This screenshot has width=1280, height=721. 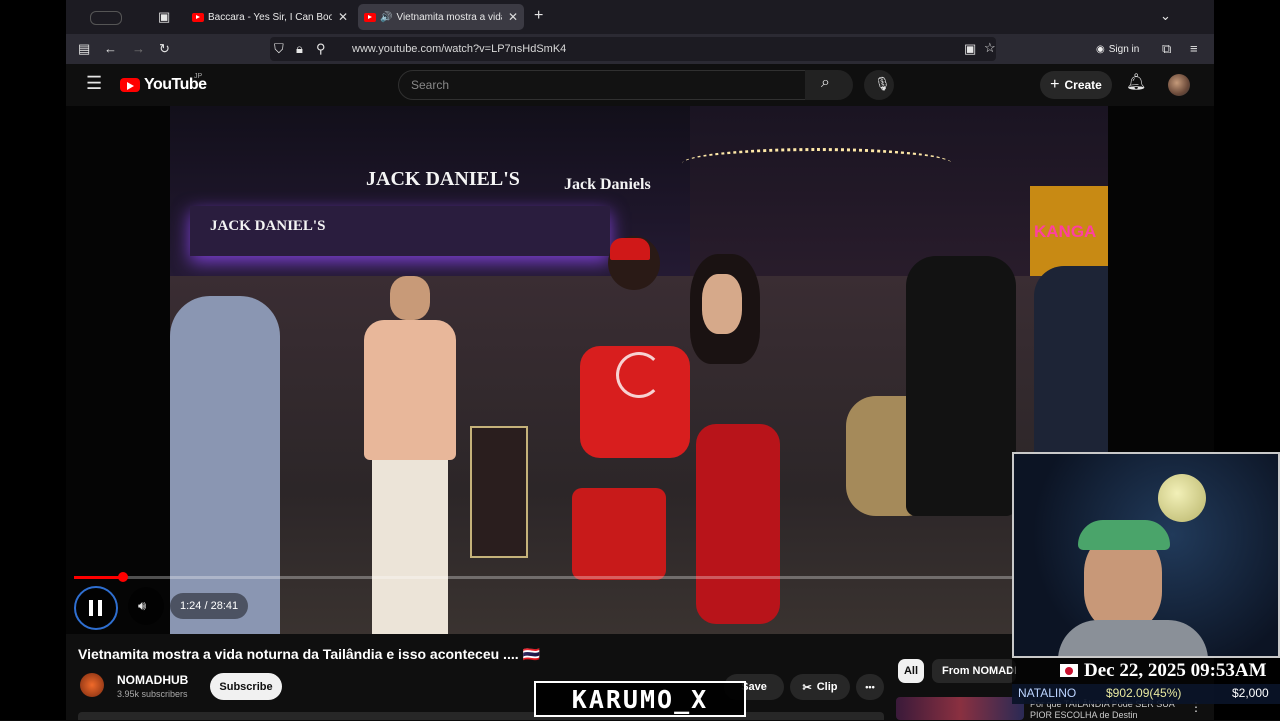 What do you see at coordinates (1179, 85) in the screenshot?
I see `avatar` at bounding box center [1179, 85].